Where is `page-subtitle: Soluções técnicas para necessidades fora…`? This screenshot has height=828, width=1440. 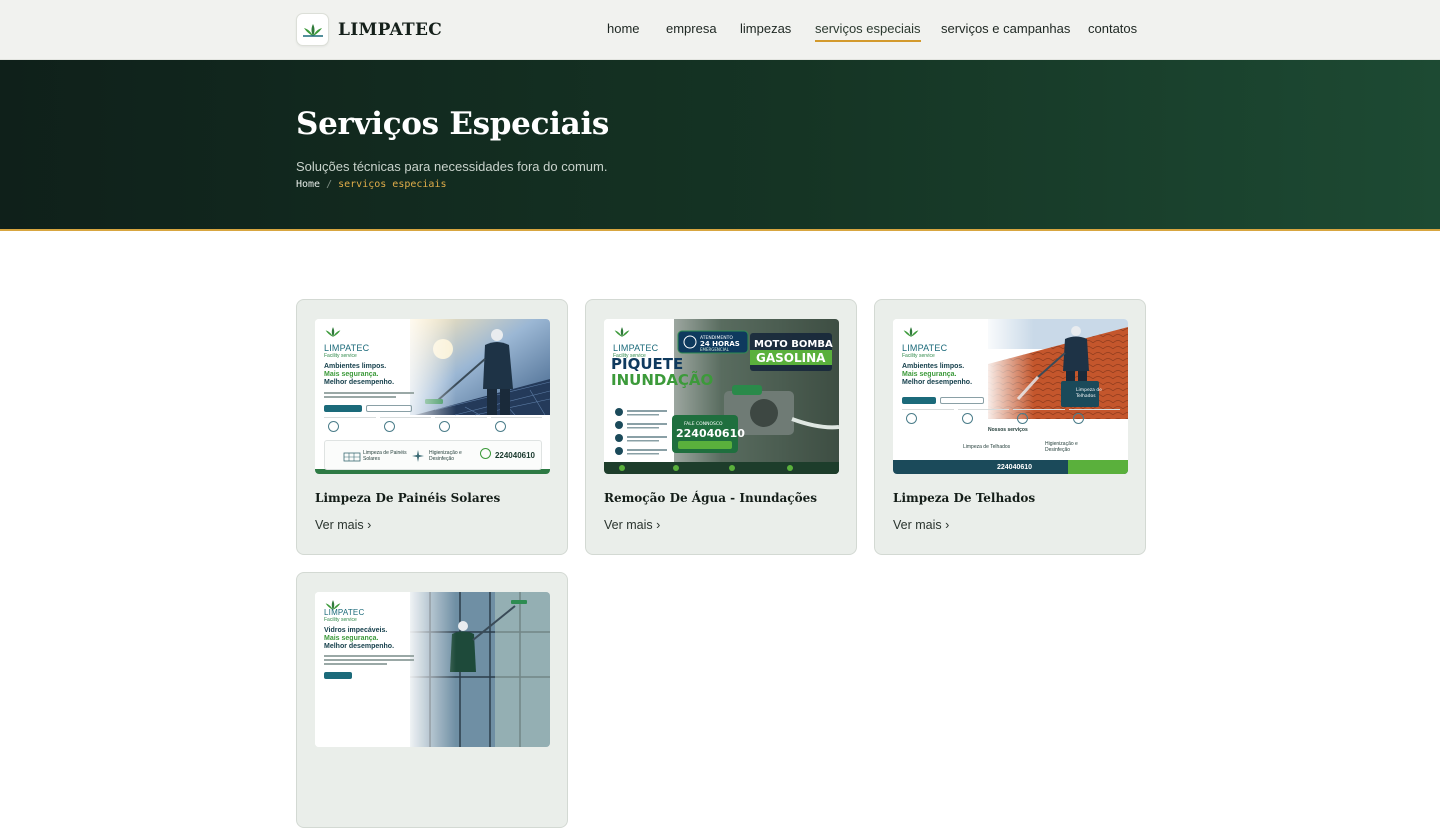 page-subtitle: Soluções técnicas para necessidades fora… is located at coordinates (452, 166).